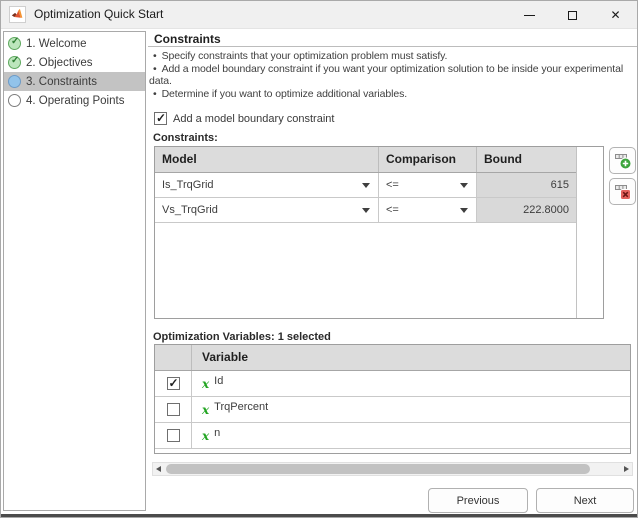 Image resolution: width=638 pixels, height=518 pixels. I want to click on sidebar-item-objectives: 2. Objectives, so click(74, 62).